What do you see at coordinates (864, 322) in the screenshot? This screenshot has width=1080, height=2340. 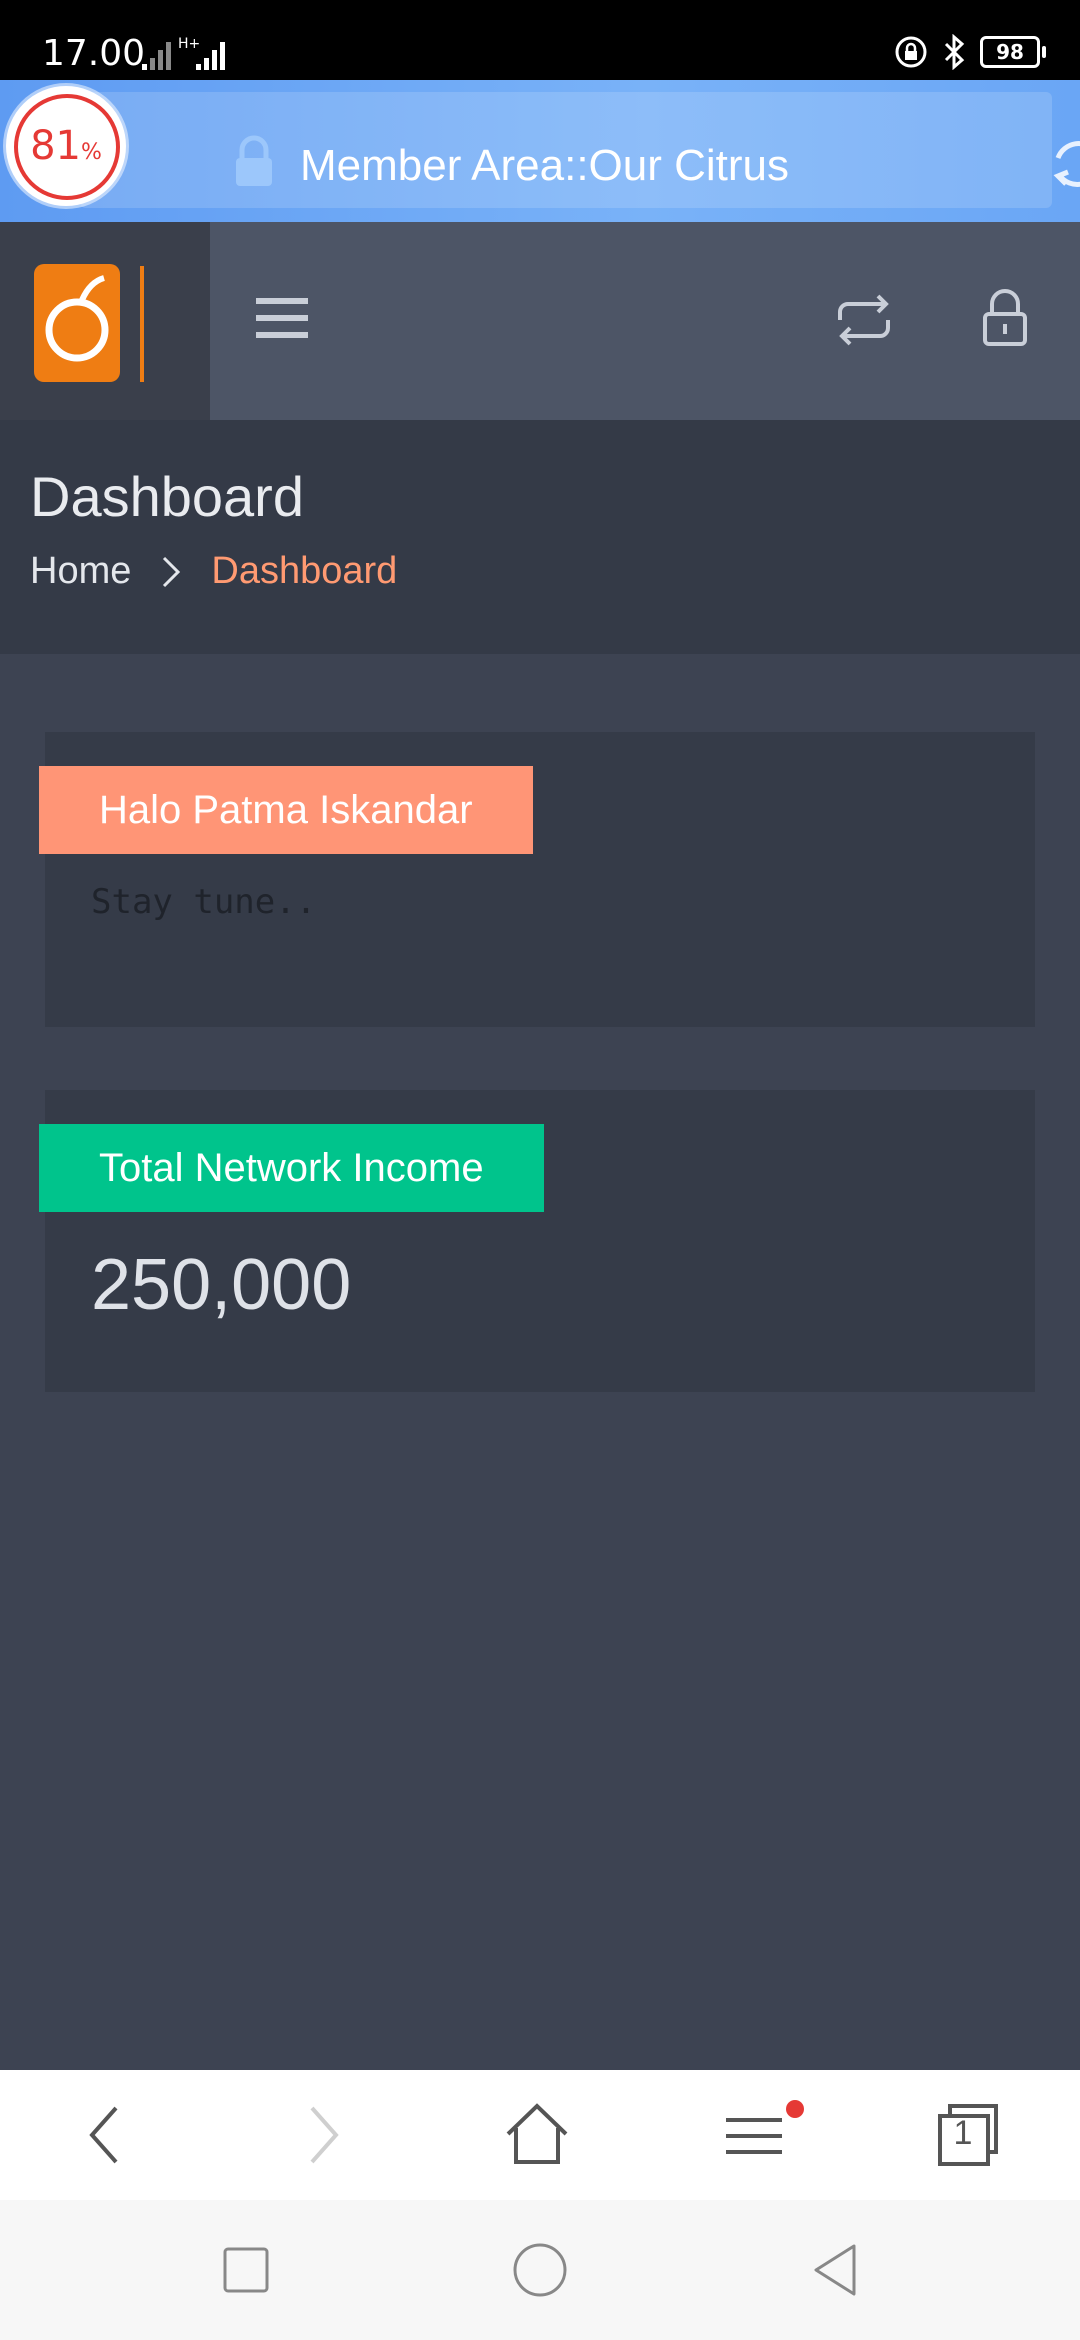 I see `swap-icon` at bounding box center [864, 322].